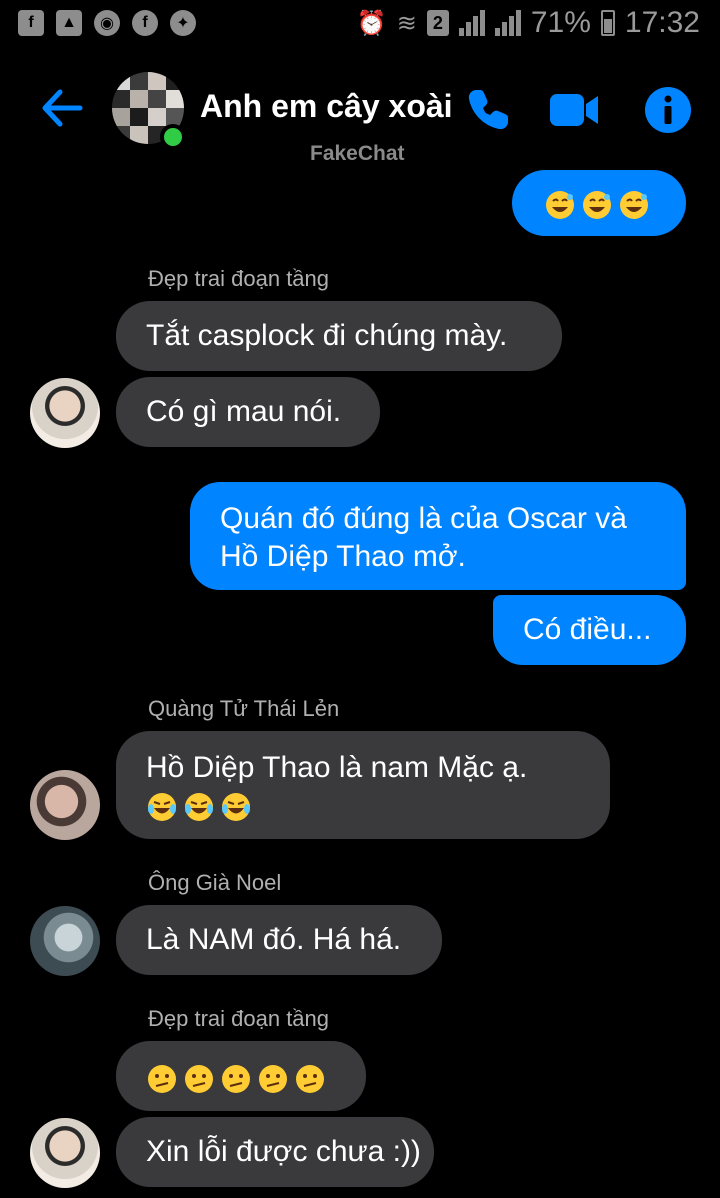 This screenshot has width=720, height=1198. Describe the element at coordinates (488, 110) in the screenshot. I see `phone-call-icon` at that location.